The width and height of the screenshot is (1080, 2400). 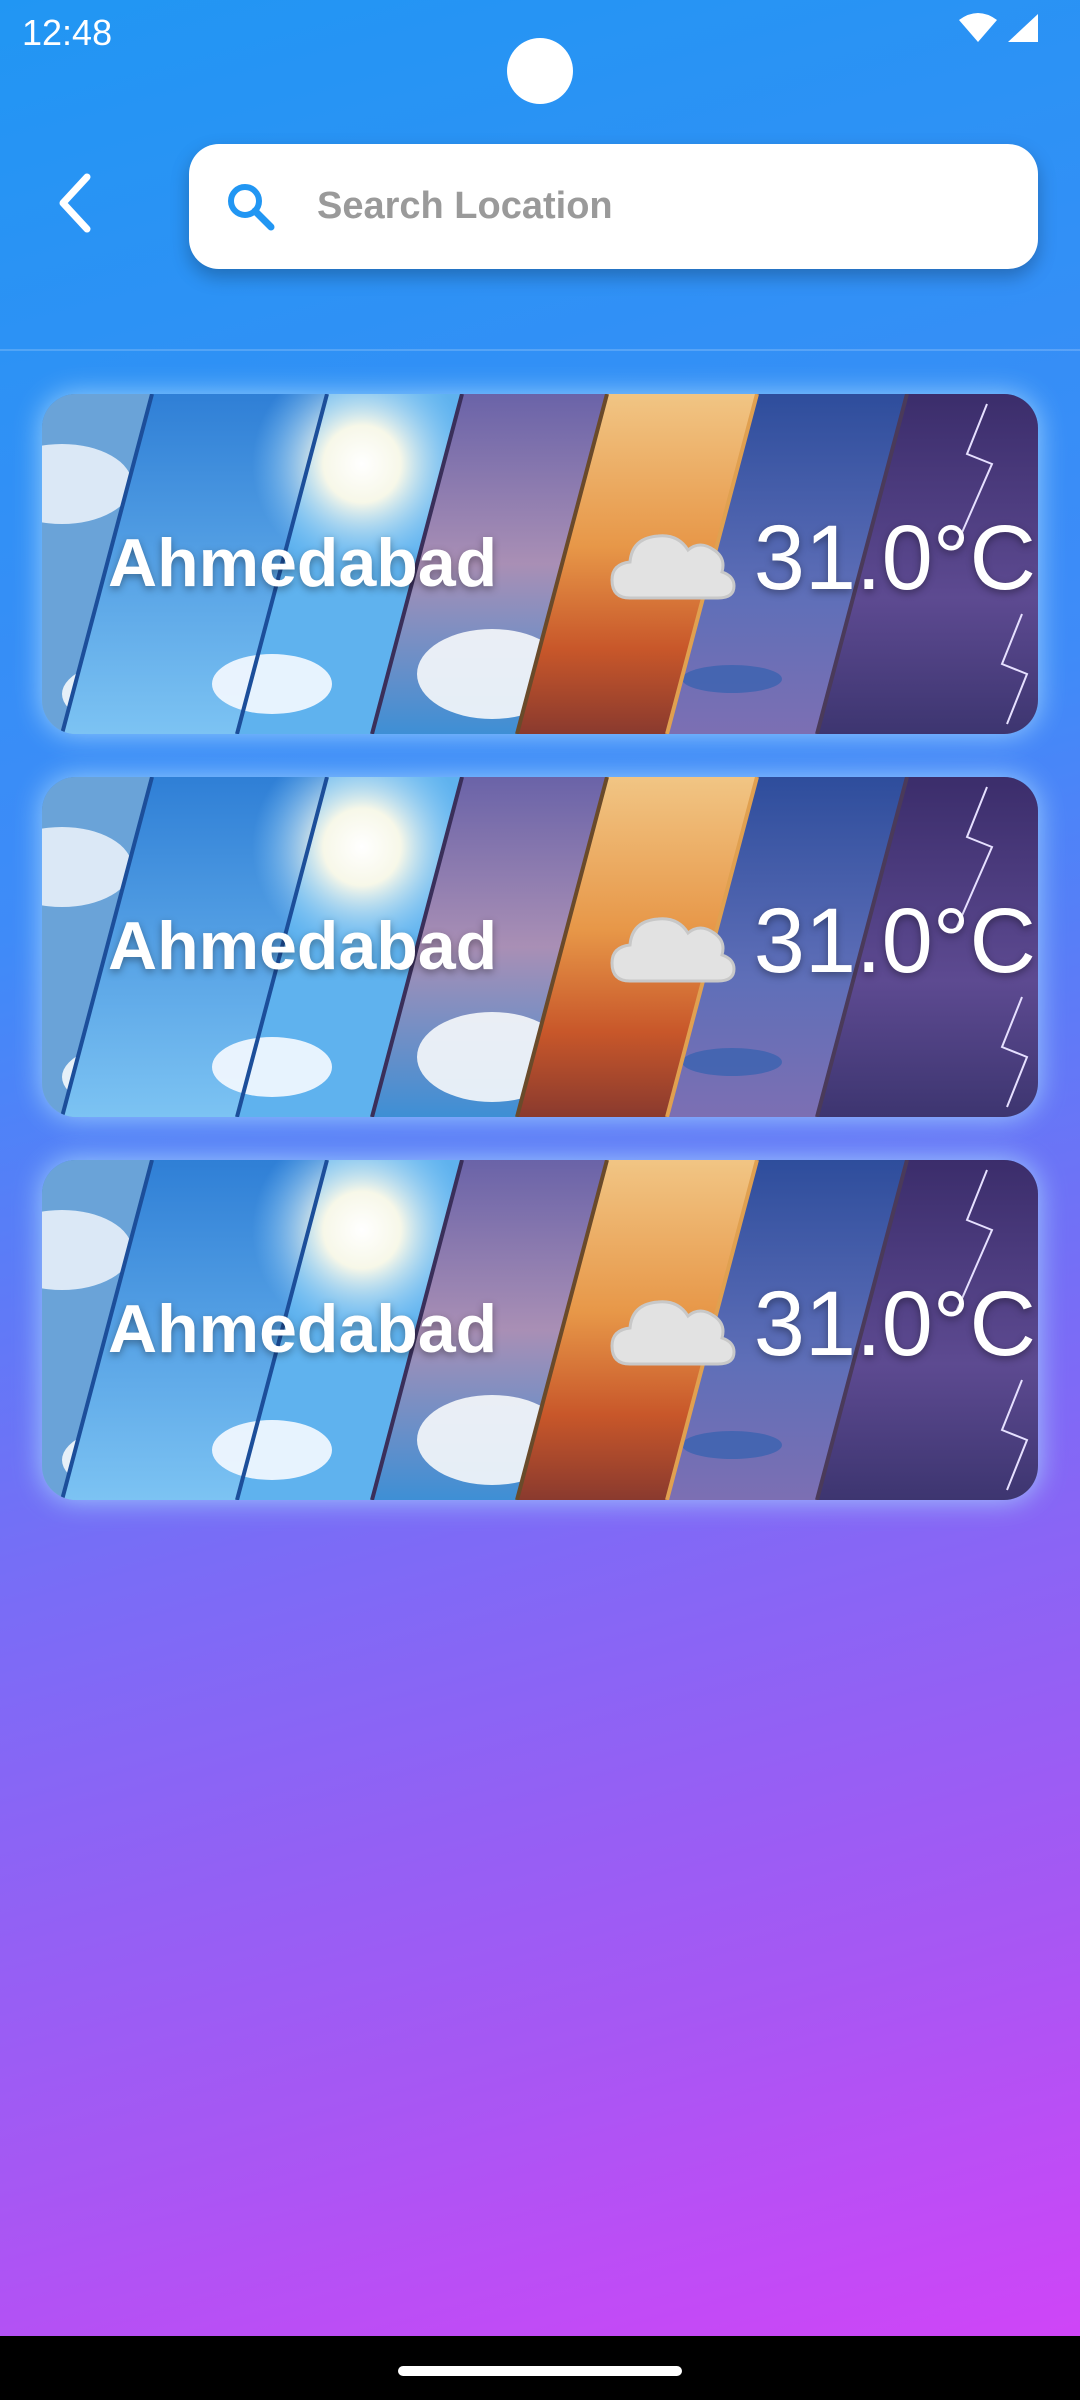 What do you see at coordinates (657, 206) in the screenshot?
I see `search-input` at bounding box center [657, 206].